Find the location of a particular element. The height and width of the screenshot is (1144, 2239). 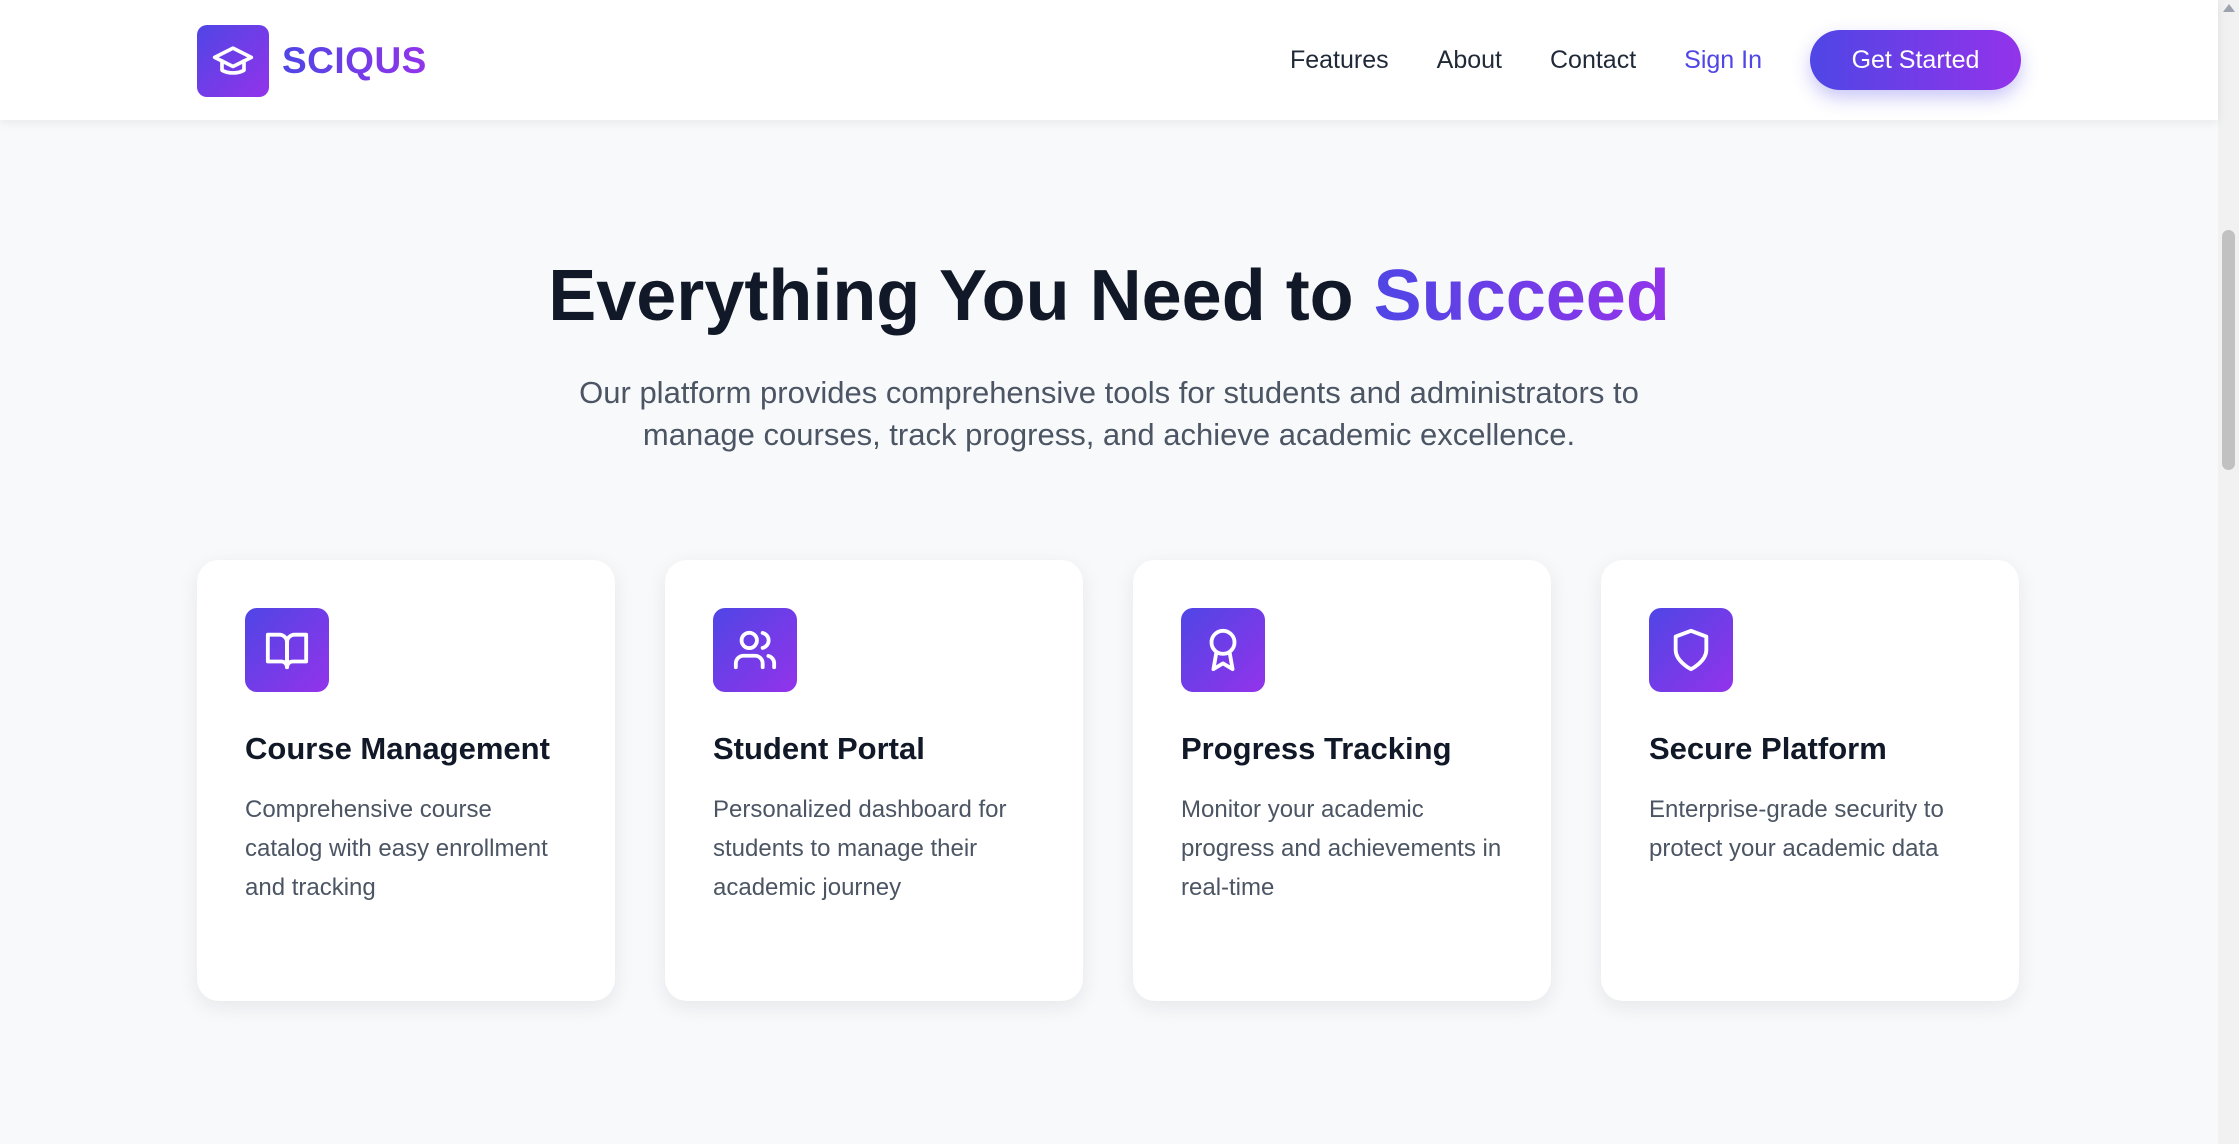

graduation-cap-icon is located at coordinates (233, 60).